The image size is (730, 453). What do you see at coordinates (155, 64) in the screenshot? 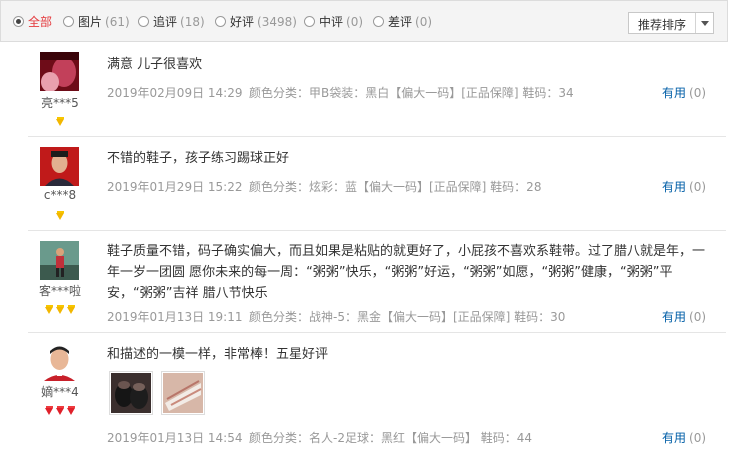
I see `review-text: 满意 儿子很喜欢` at bounding box center [155, 64].